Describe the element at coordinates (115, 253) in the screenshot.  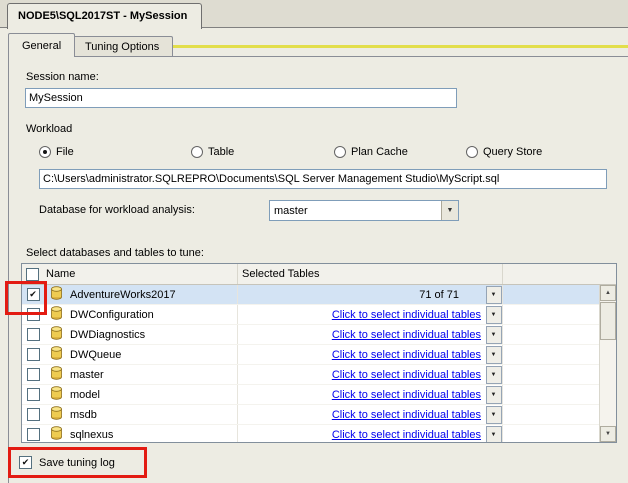
I see `select-databases-label: Select databases and tables to tune:` at that location.